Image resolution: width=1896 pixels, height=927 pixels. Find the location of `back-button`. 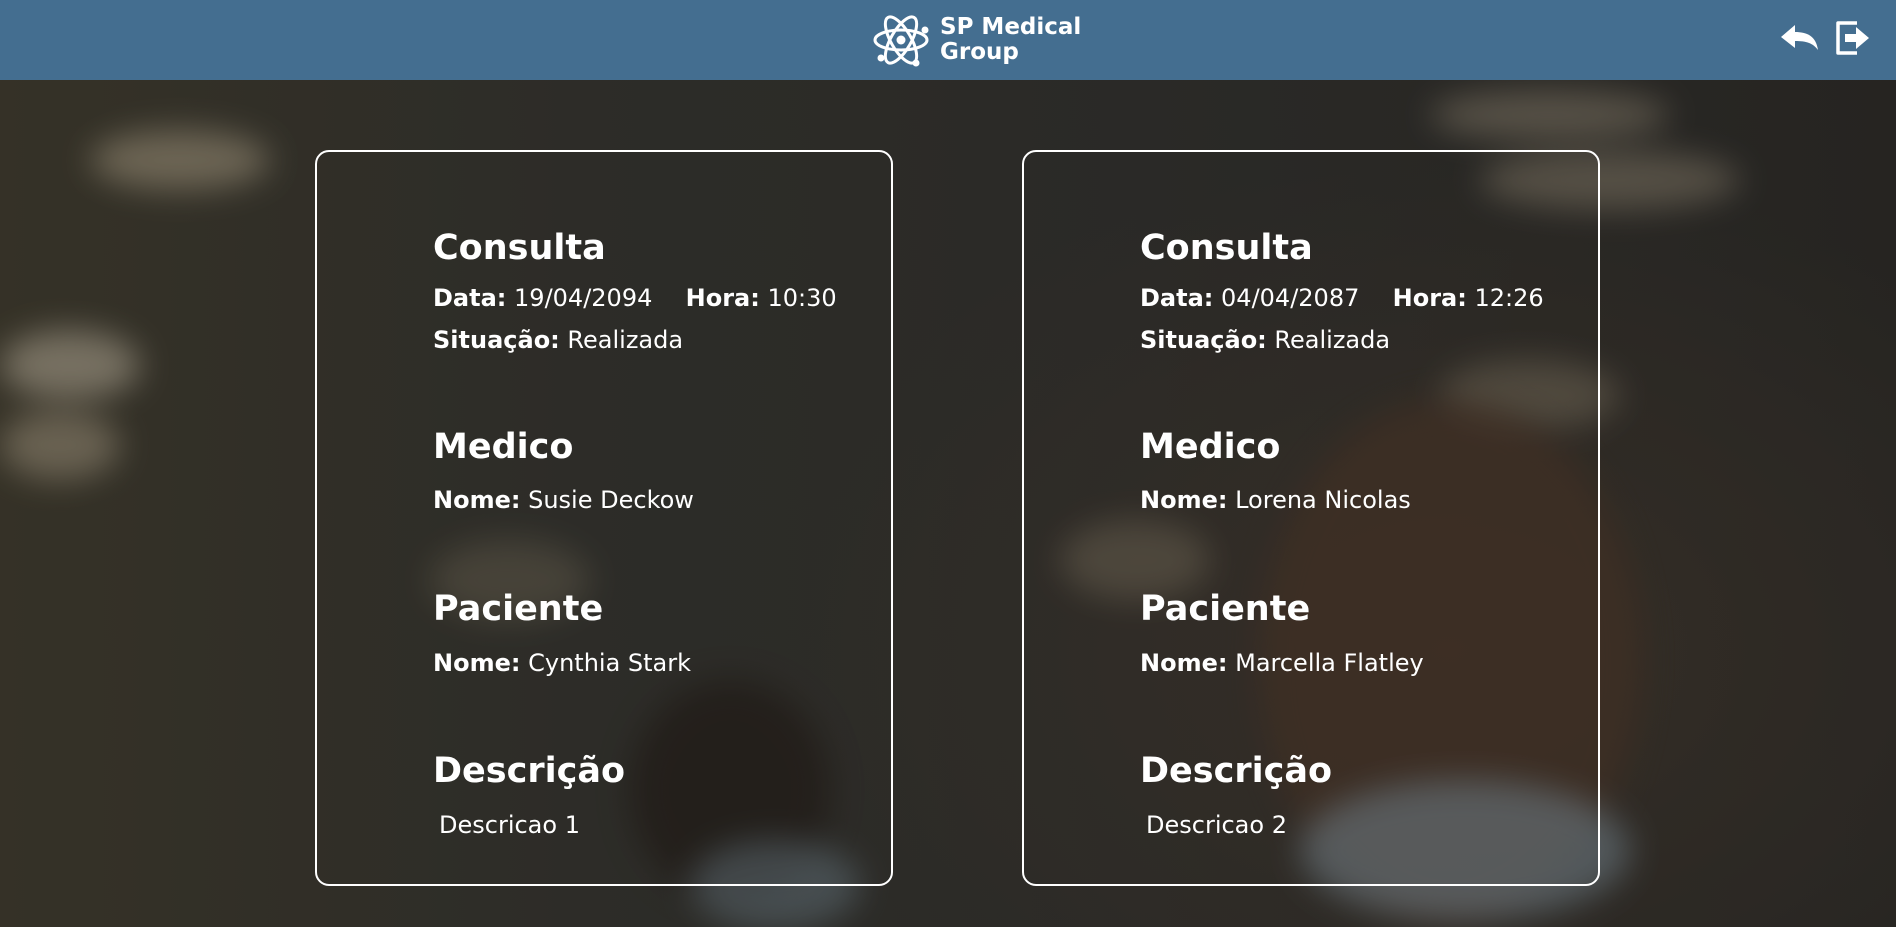

back-button is located at coordinates (1799, 38).